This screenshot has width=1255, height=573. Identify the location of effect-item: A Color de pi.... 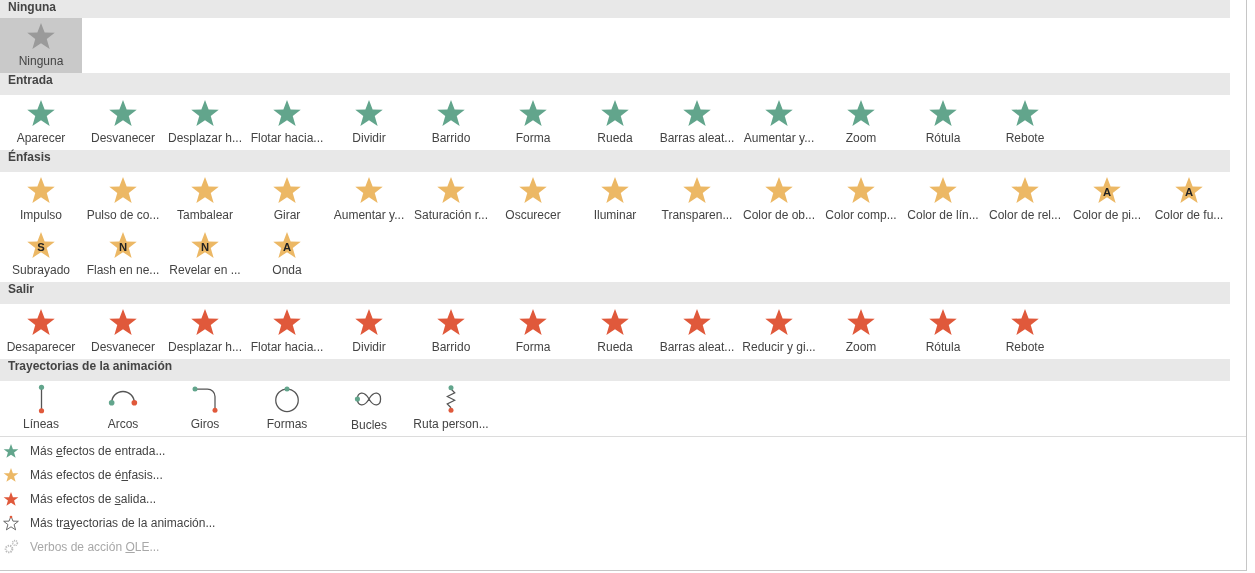
(1107, 199).